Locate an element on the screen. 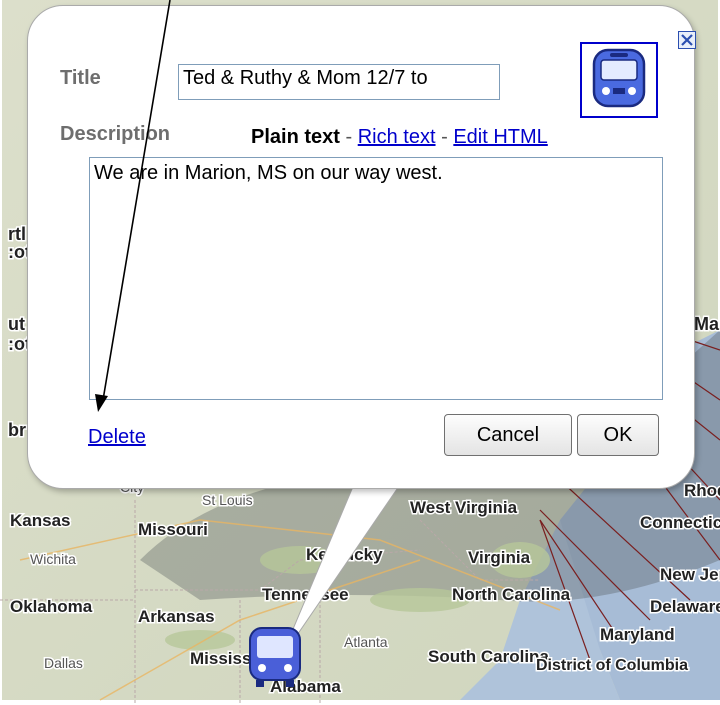  placemark-icon-picker is located at coordinates (619, 80).